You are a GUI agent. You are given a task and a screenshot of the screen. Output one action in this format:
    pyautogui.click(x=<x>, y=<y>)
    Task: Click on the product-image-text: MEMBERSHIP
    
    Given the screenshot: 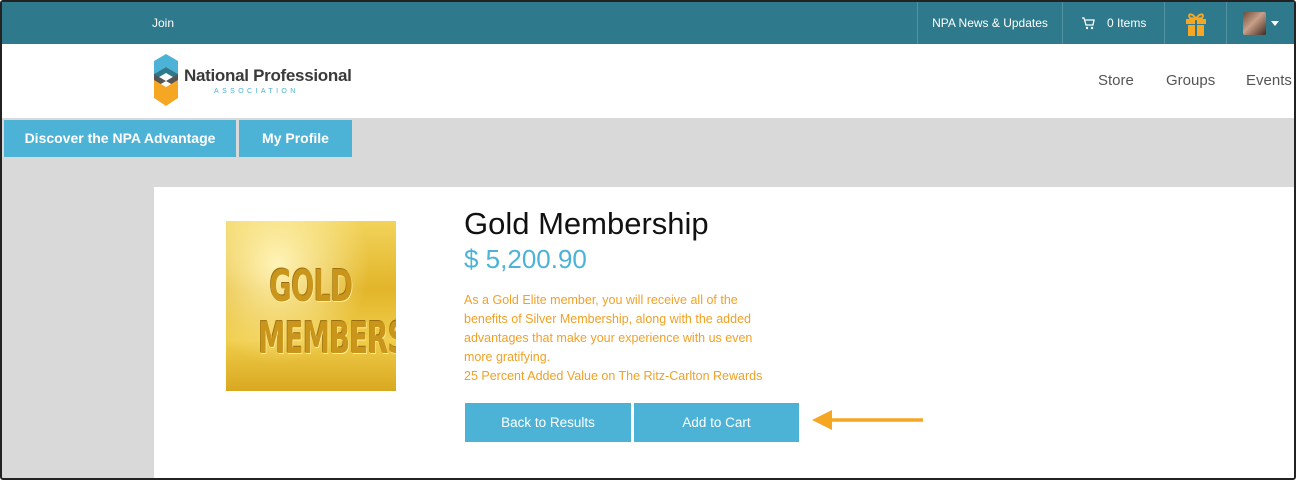 What is the action you would take?
    pyautogui.click(x=327, y=338)
    